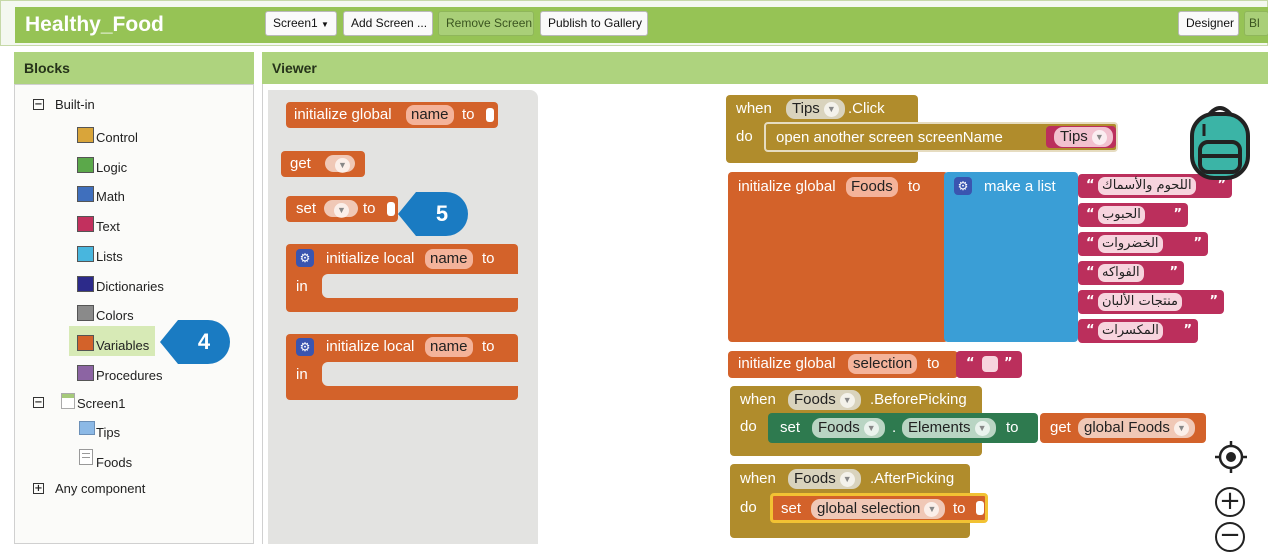  Describe the element at coordinates (872, 187) in the screenshot. I see `variable-name-field: Foods` at that location.